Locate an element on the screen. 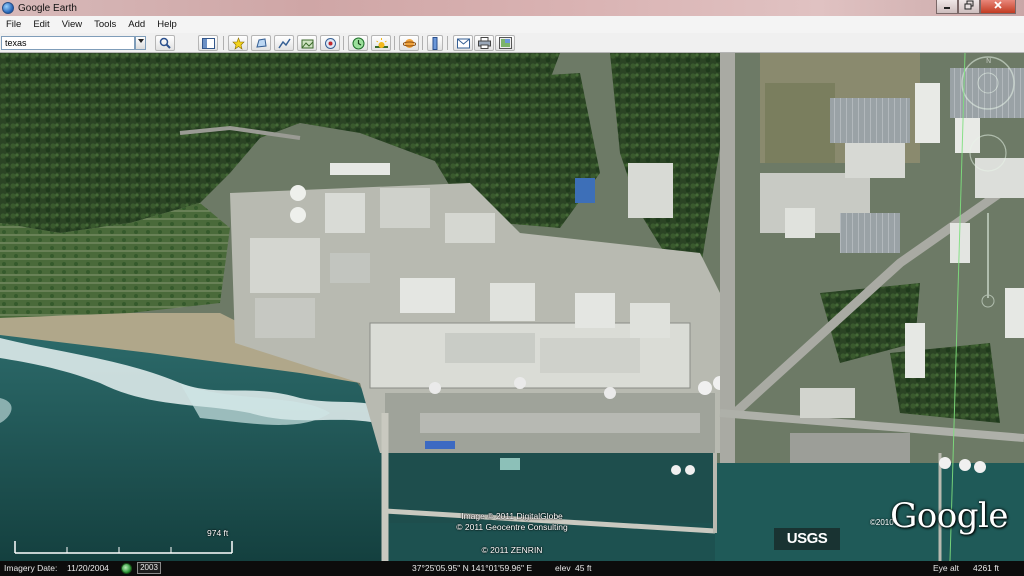 Image resolution: width=1024 pixels, height=576 pixels. blue-roof-building is located at coordinates (585, 190).